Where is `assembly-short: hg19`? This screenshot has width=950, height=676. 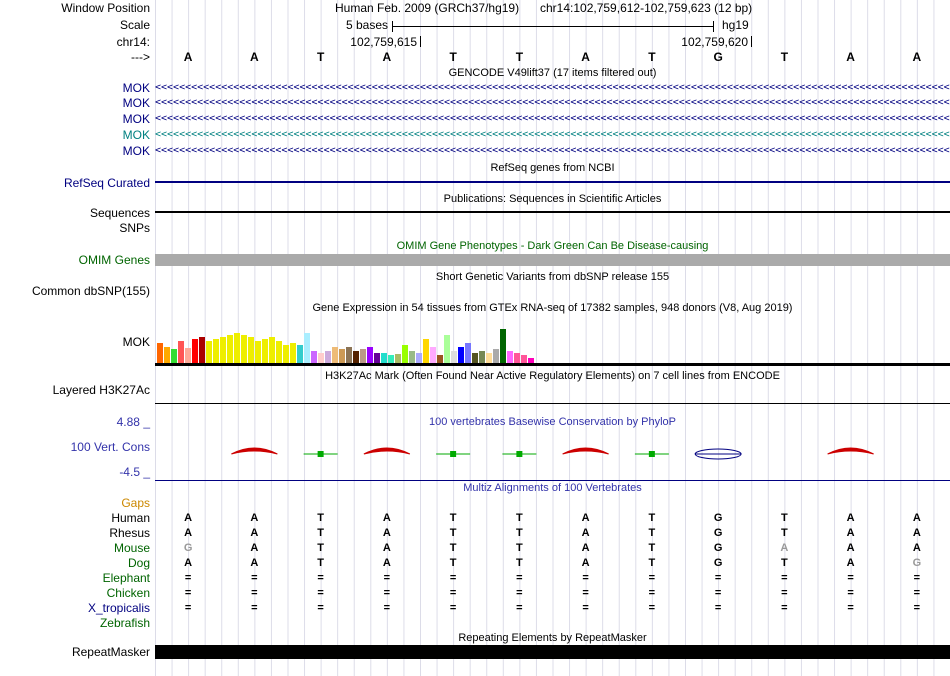
assembly-short: hg19 is located at coordinates (735, 25).